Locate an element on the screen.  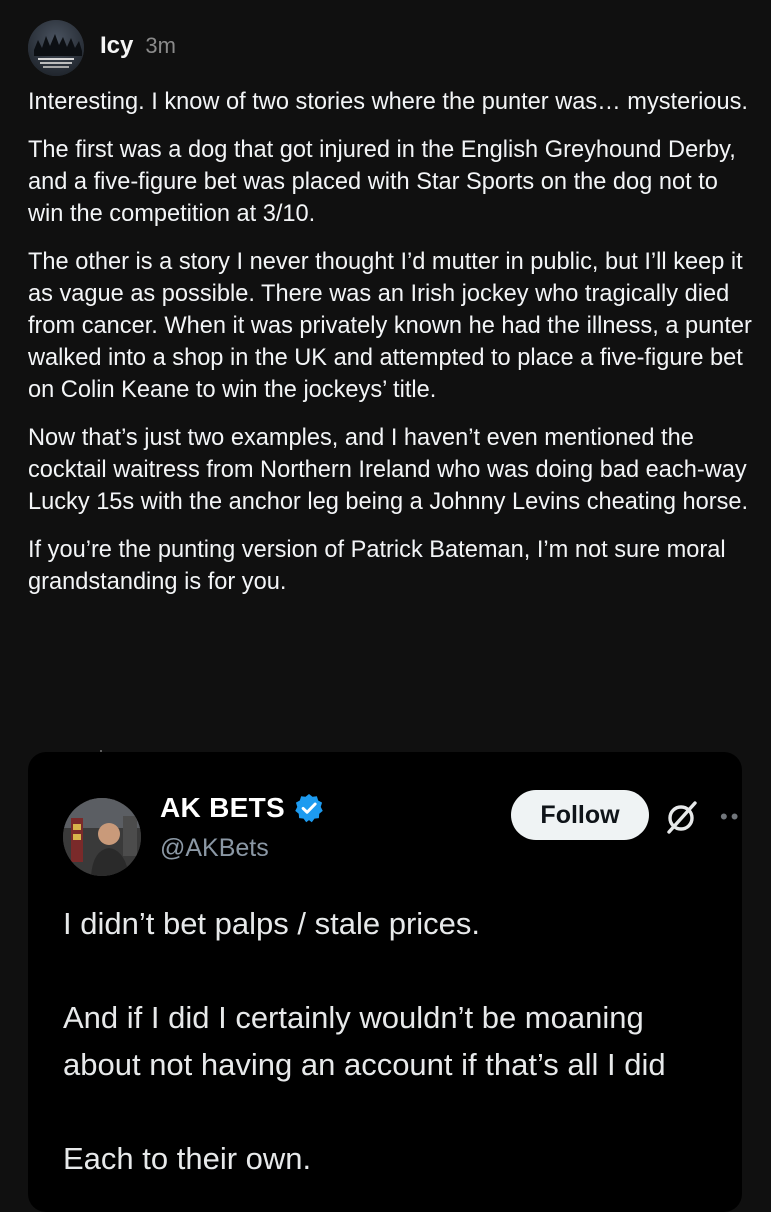
quoted-text-line: Each to their own. is located at coordinates (187, 1158).